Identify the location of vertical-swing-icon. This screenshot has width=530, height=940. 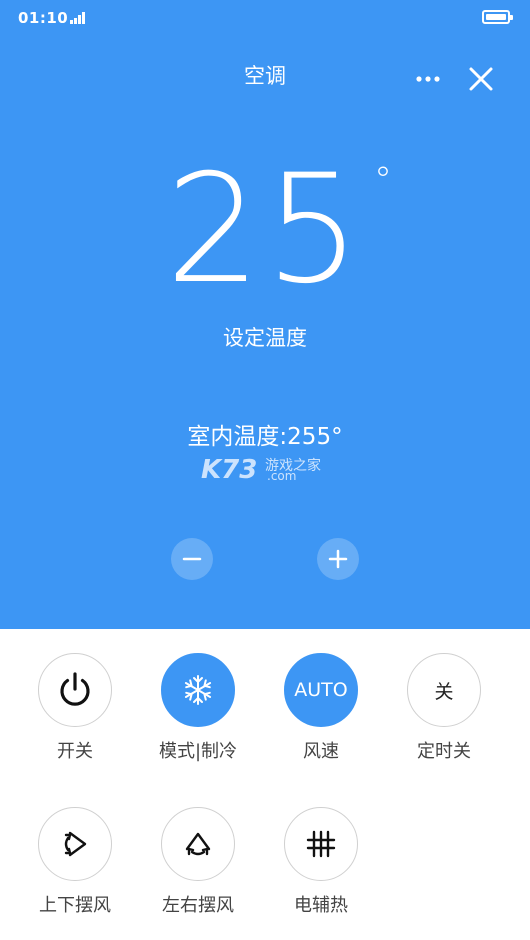
(75, 844).